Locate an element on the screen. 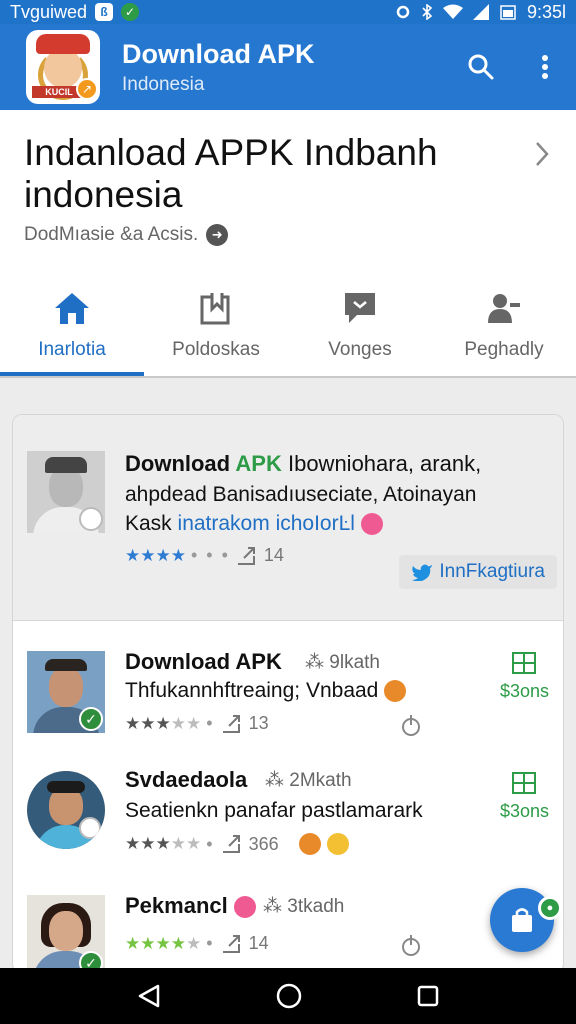  status-left-text: Tvguiwed is located at coordinates (49, 11).